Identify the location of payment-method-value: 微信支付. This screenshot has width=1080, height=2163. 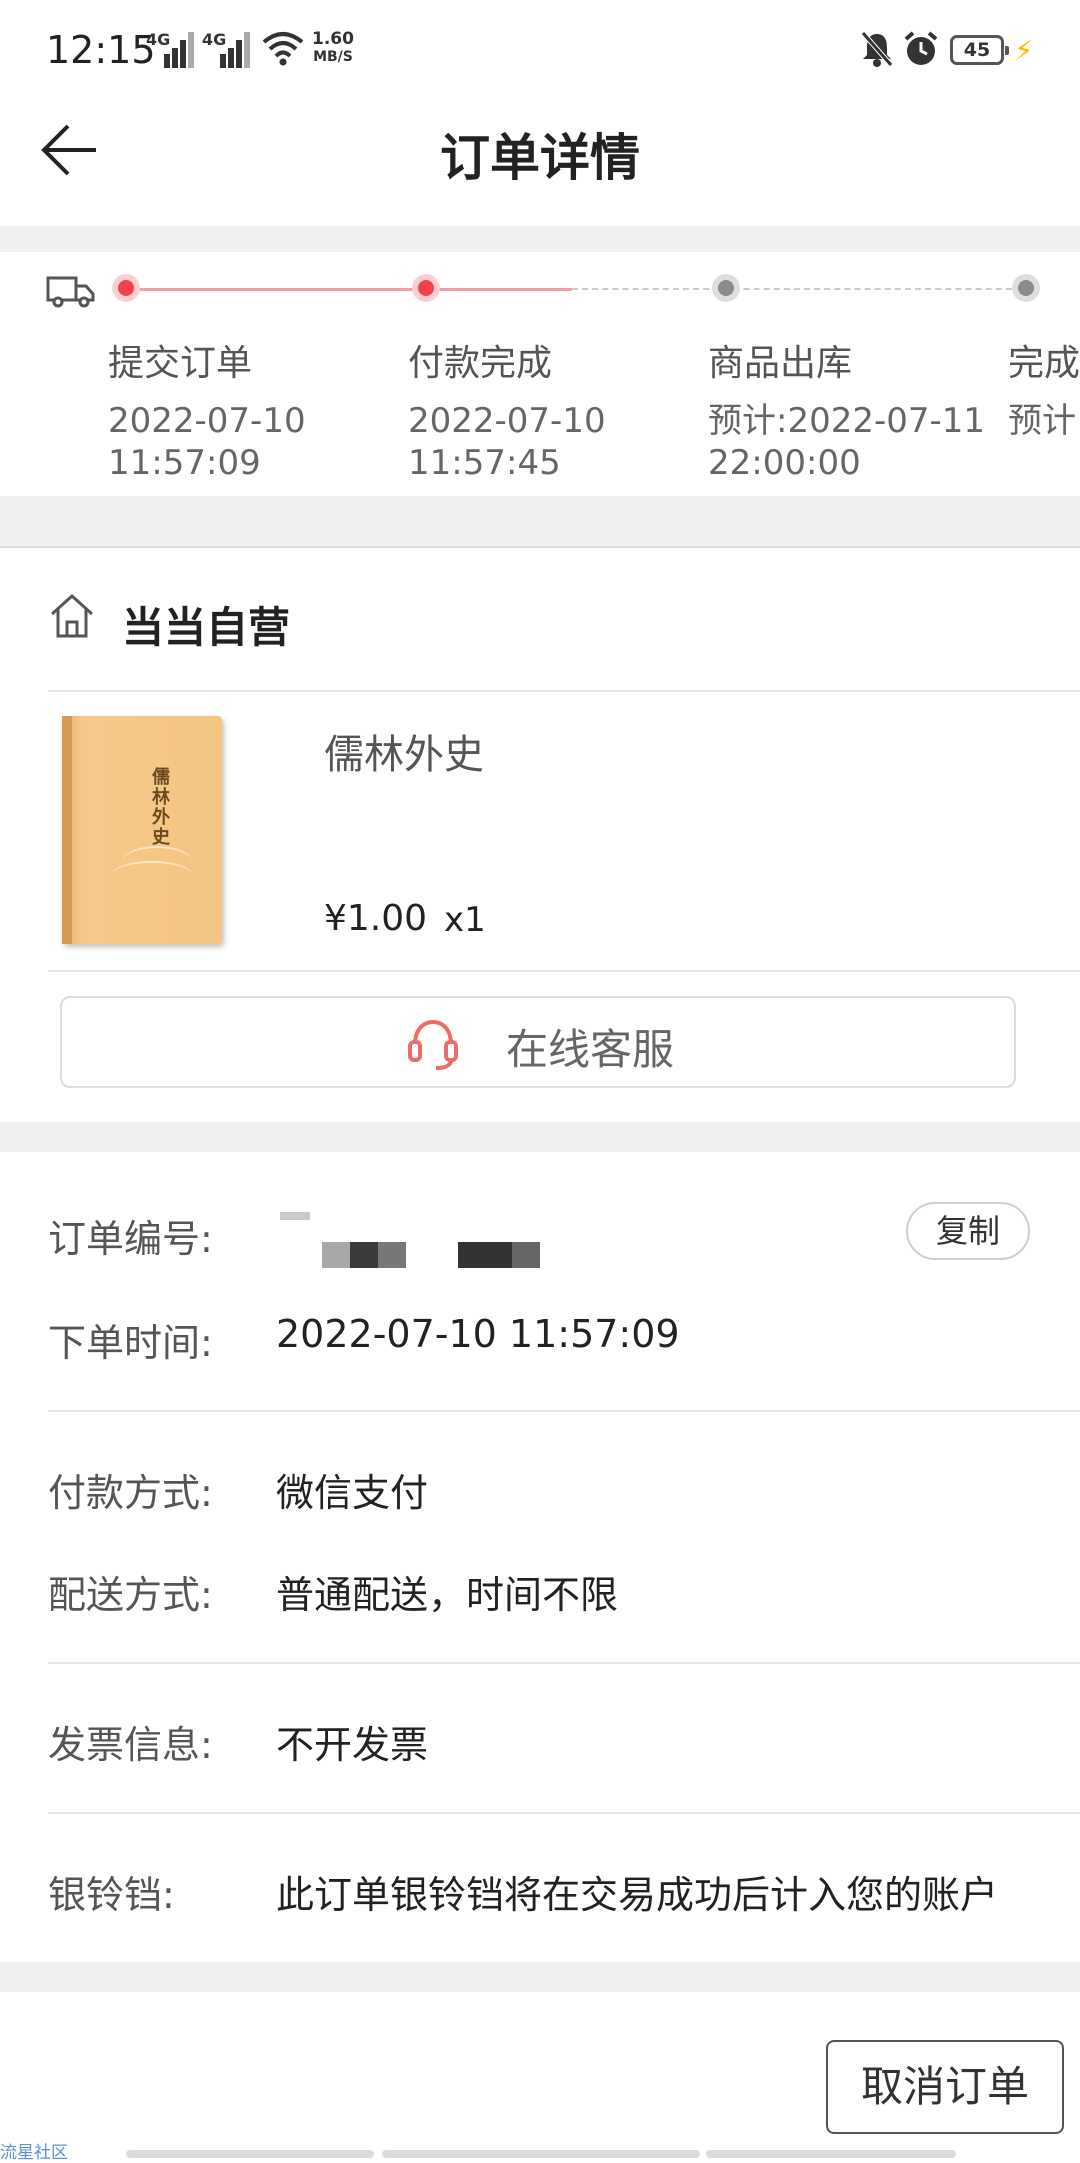
(352, 1493).